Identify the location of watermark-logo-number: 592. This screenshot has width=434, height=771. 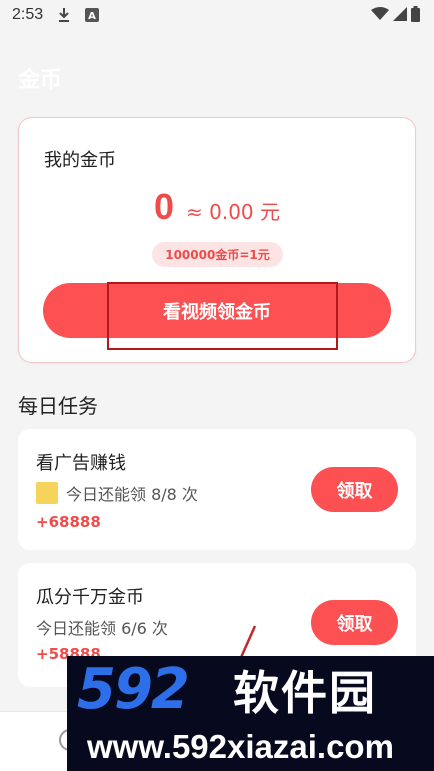
(133, 689).